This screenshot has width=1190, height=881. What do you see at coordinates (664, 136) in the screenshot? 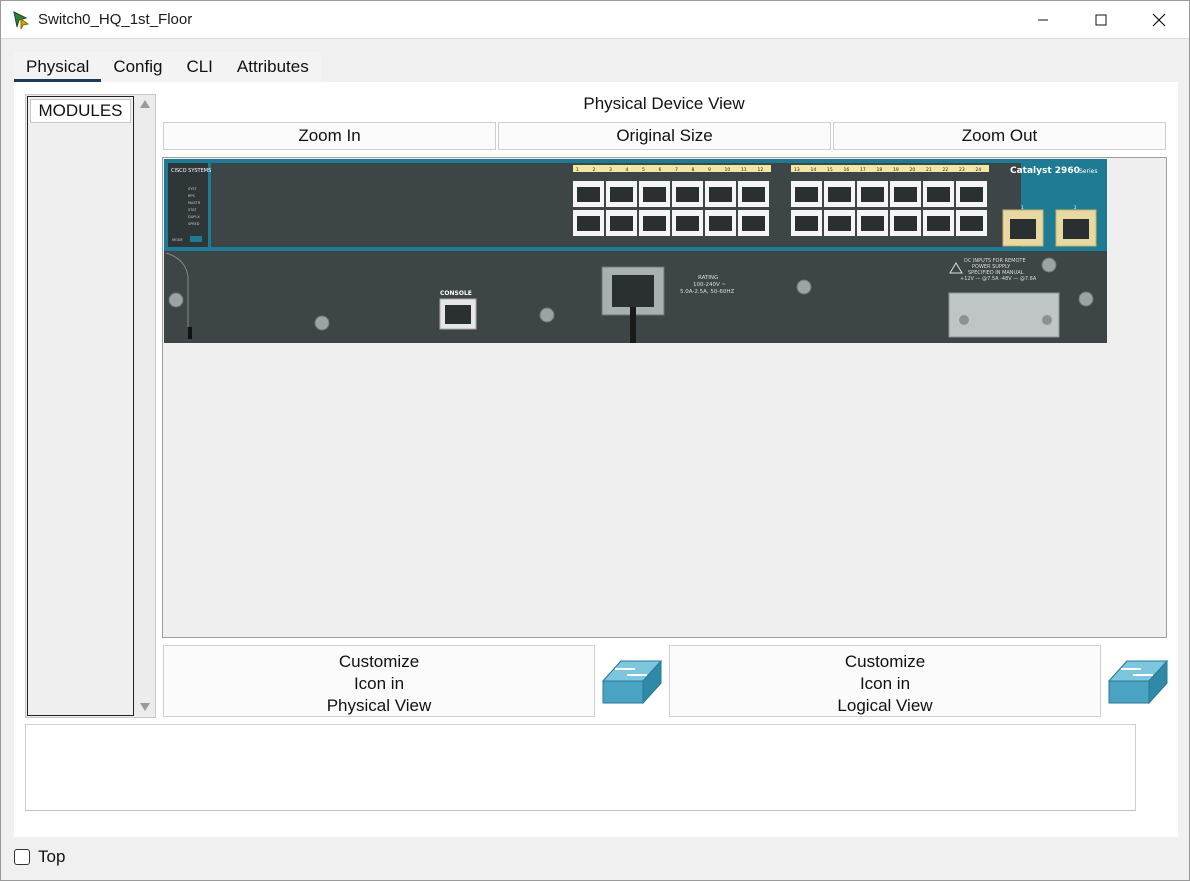
I see `original-size-button: Original Size` at bounding box center [664, 136].